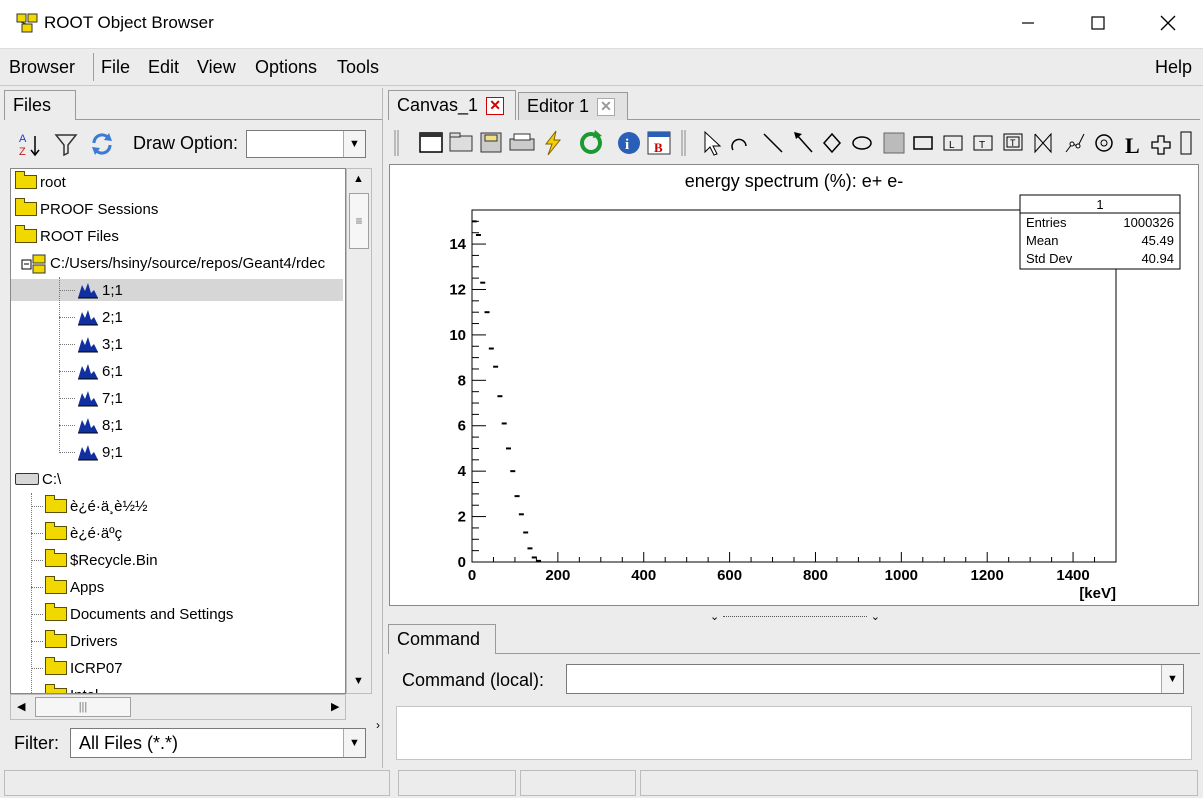  What do you see at coordinates (1168, 23) in the screenshot?
I see `close-button` at bounding box center [1168, 23].